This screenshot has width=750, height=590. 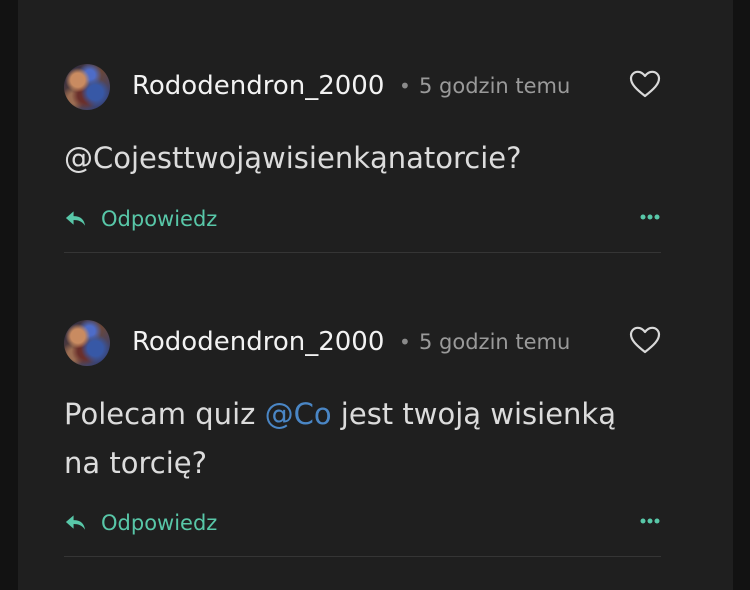 I want to click on comment-text-segment: Polecam quiz, so click(x=164, y=414).